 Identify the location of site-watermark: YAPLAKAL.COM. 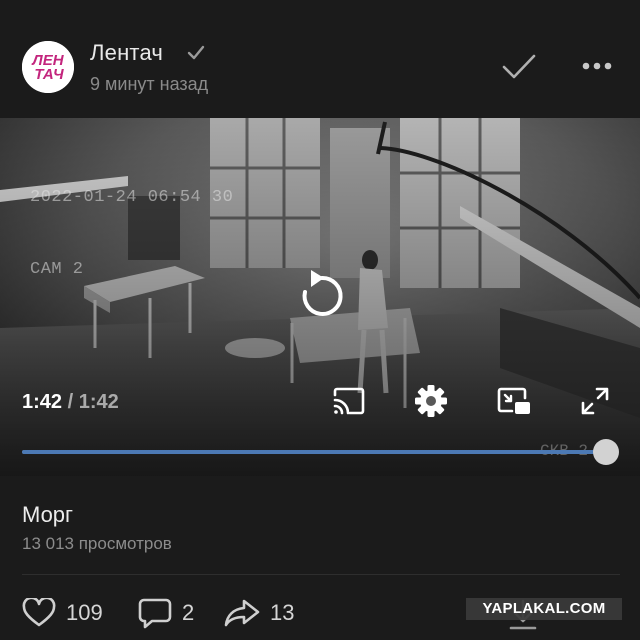
(544, 609).